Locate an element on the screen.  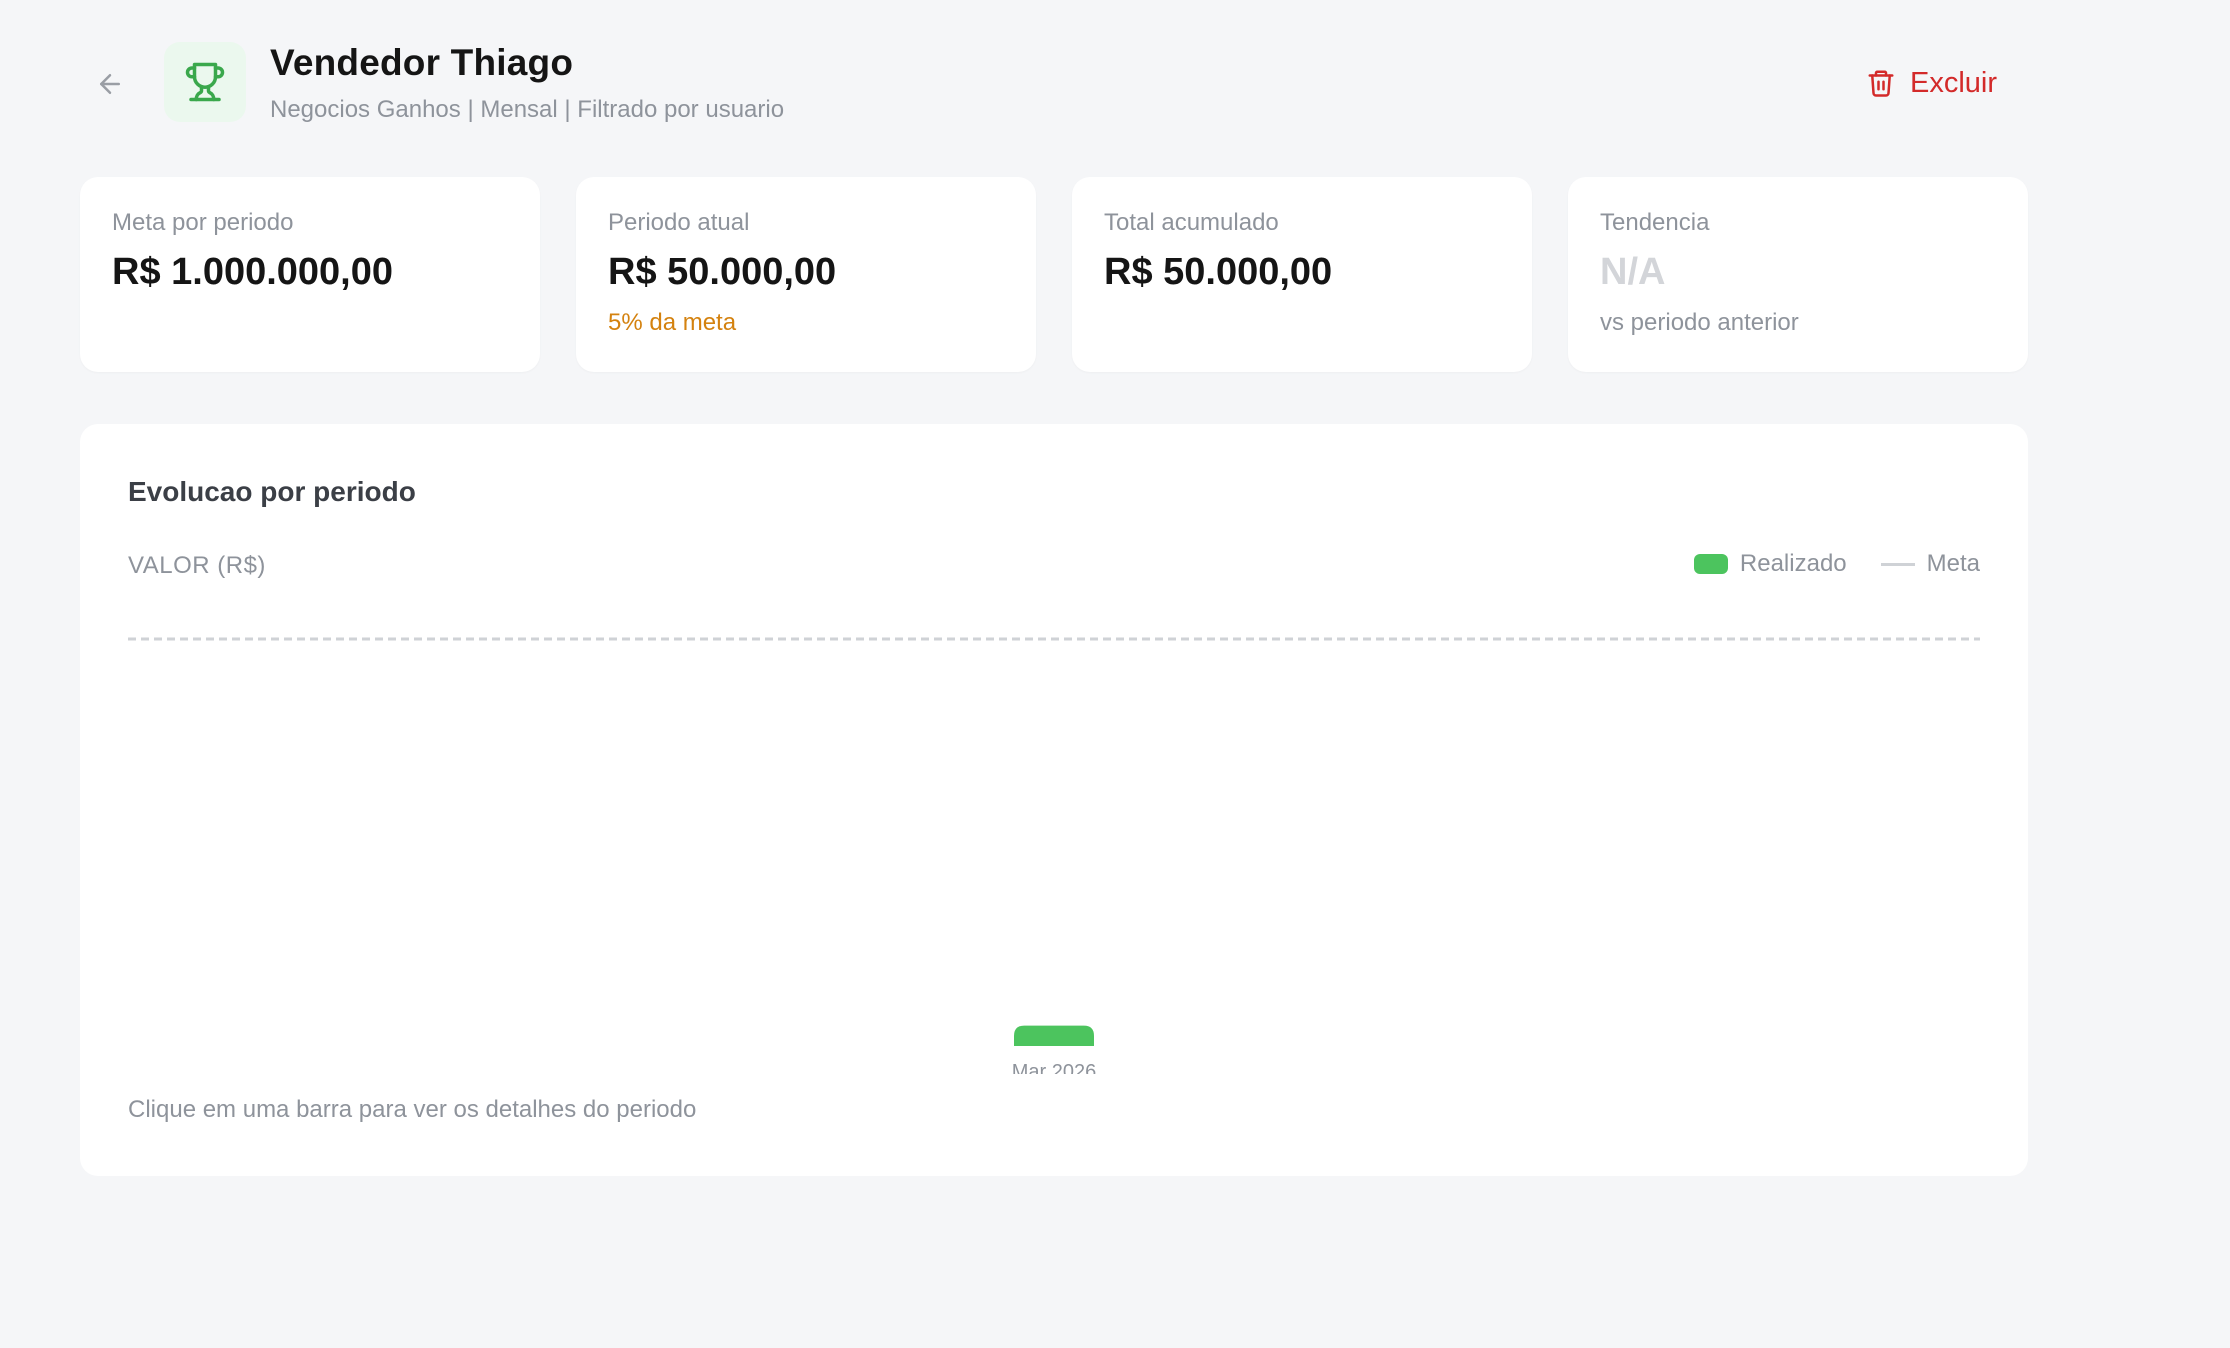
trophy-icon is located at coordinates (205, 82).